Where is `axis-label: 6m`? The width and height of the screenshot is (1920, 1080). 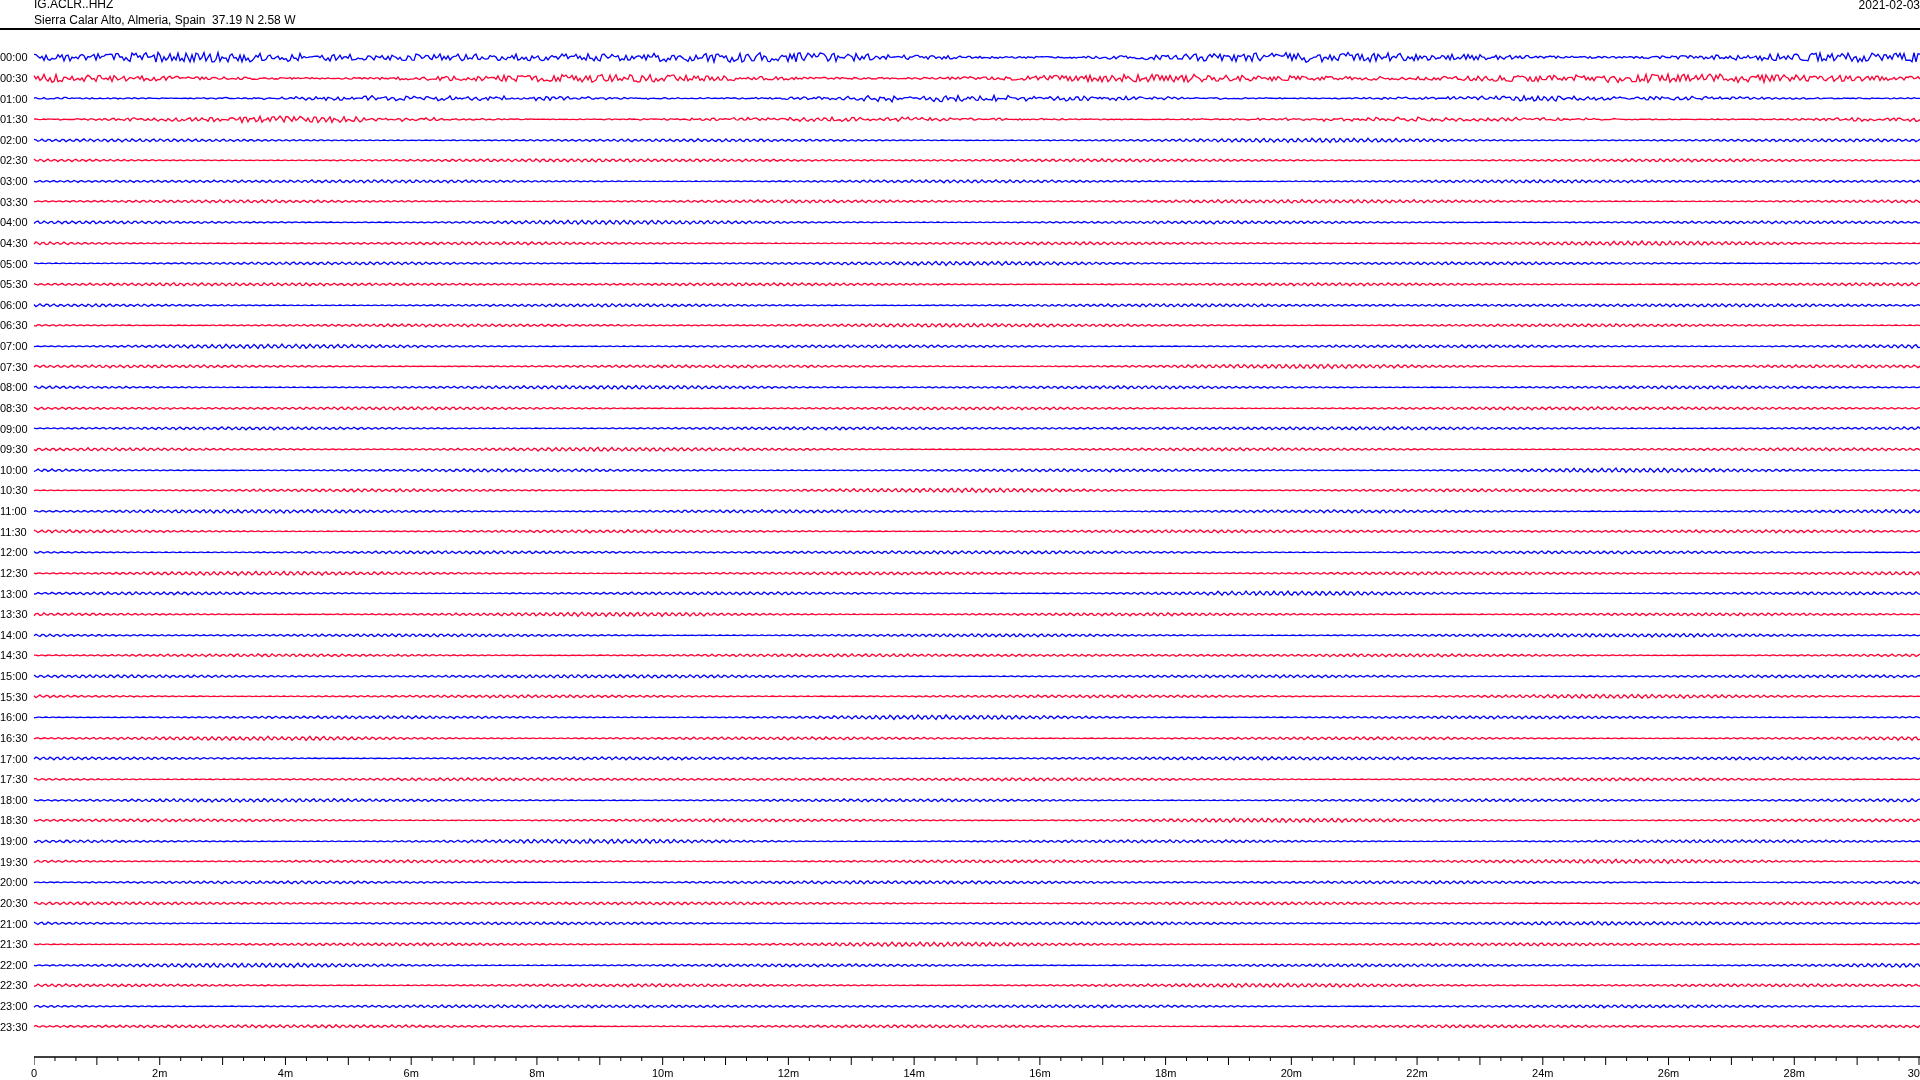 axis-label: 6m is located at coordinates (411, 1073).